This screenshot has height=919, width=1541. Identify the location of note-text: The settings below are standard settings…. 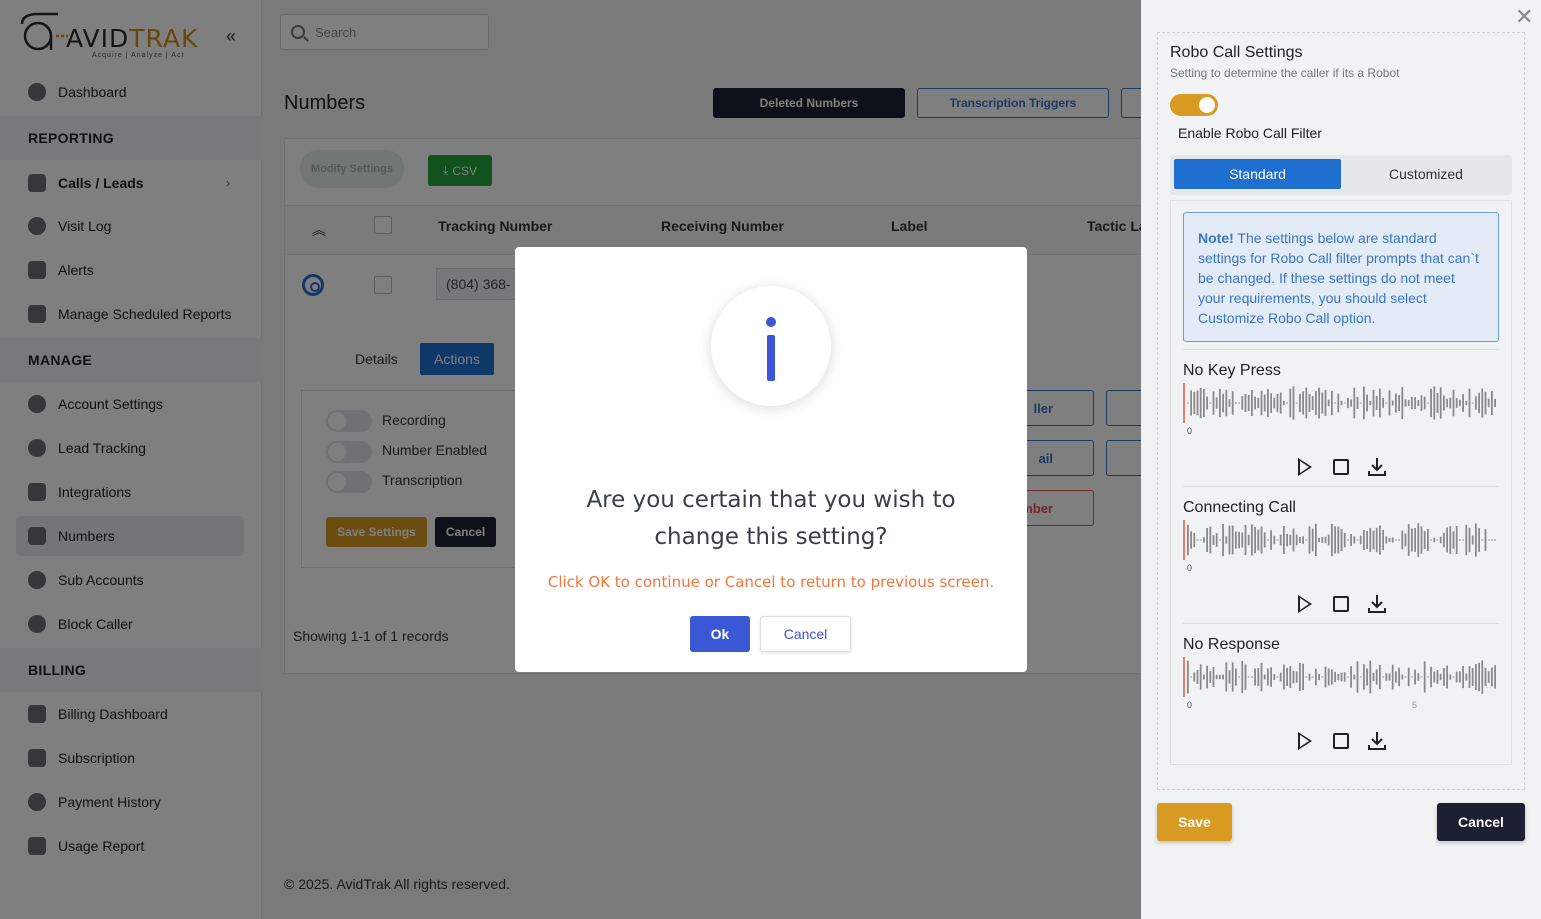
(1338, 278).